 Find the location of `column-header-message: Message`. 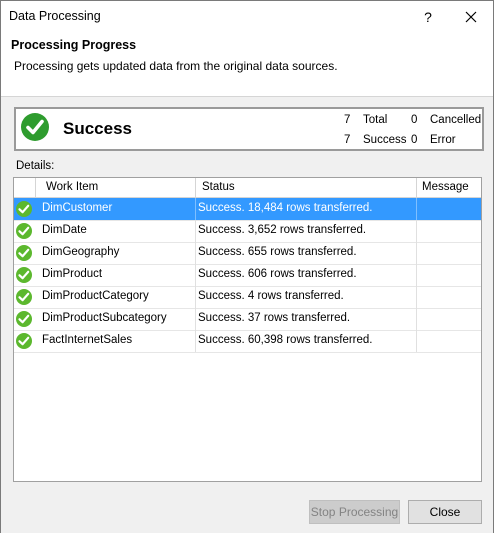

column-header-message: Message is located at coordinates (445, 187).